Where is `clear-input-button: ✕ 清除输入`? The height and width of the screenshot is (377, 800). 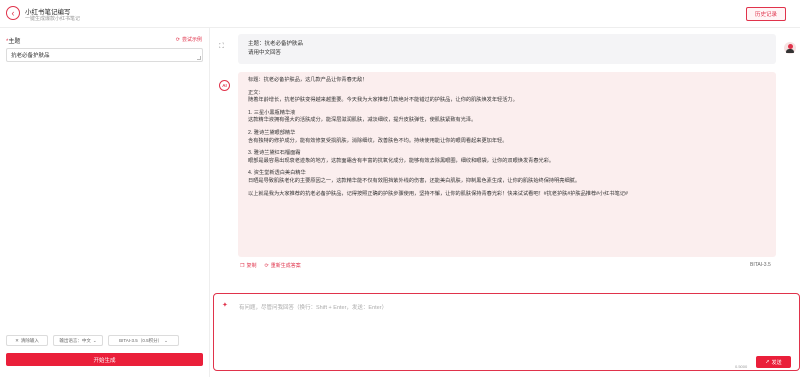 clear-input-button: ✕ 清除输入 is located at coordinates (27, 340).